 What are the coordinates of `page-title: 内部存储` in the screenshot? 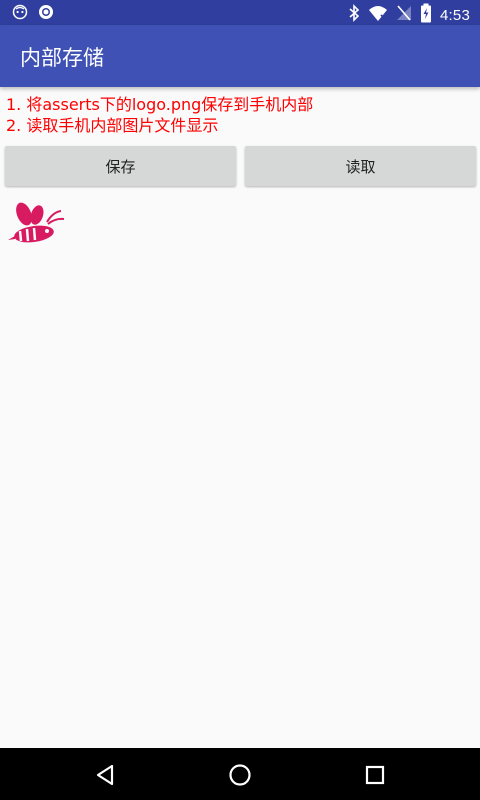 It's located at (62, 58).